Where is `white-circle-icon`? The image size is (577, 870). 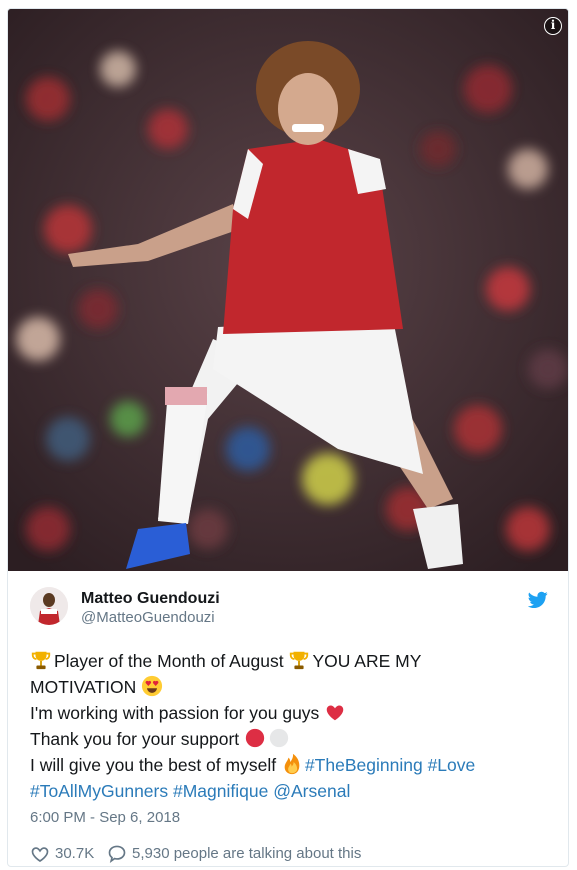
white-circle-icon is located at coordinates (279, 738).